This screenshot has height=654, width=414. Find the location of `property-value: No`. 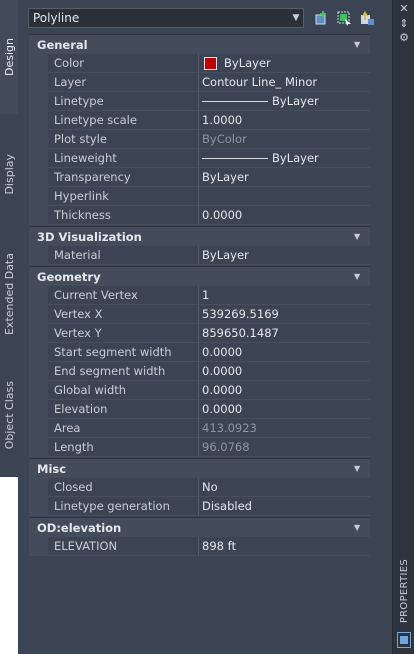

property-value: No is located at coordinates (284, 487).